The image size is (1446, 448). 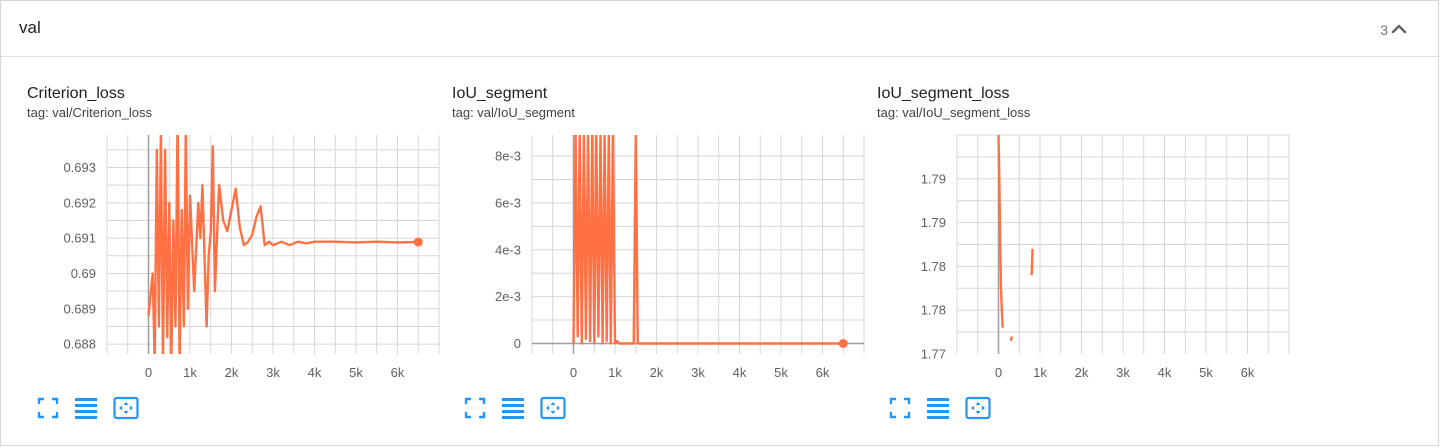 I want to click on y-tick-label: 0.692, so click(x=79, y=202).